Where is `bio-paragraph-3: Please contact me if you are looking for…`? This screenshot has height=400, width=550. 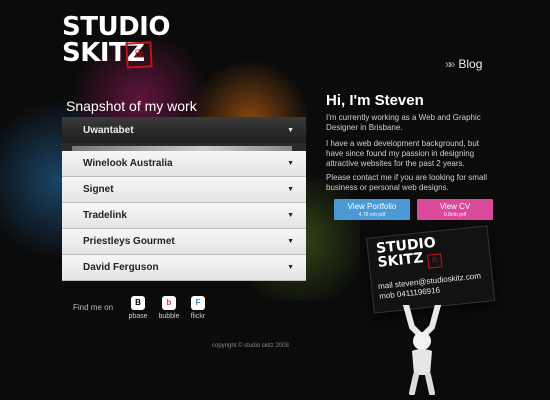 bio-paragraph-3: Please contact me if you are looking for… is located at coordinates (406, 182).